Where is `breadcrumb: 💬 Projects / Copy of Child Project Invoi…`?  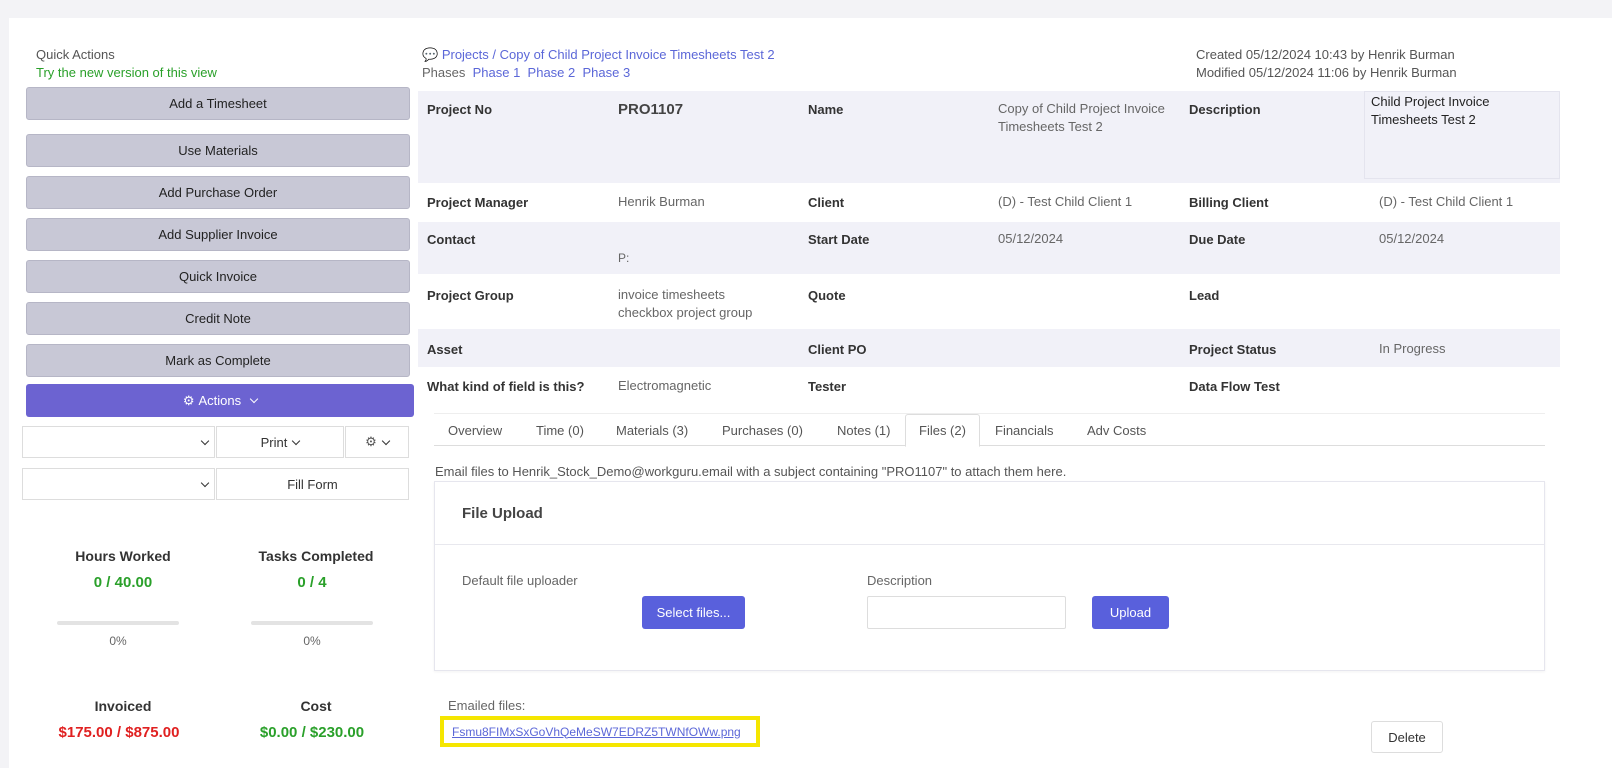
breadcrumb: 💬 Projects / Copy of Child Project Invoi… is located at coordinates (598, 55).